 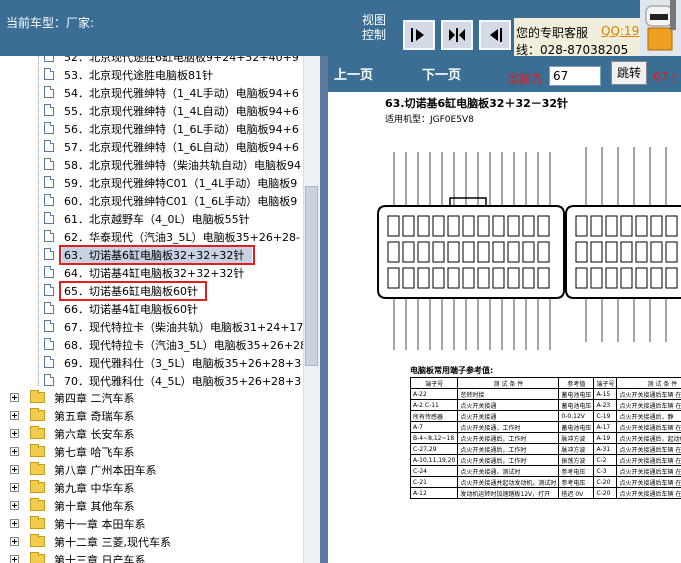 What do you see at coordinates (181, 111) in the screenshot?
I see `tree-item-label: 55．北京现代雅绅特（1_4L自动）电脑板94+6` at bounding box center [181, 111].